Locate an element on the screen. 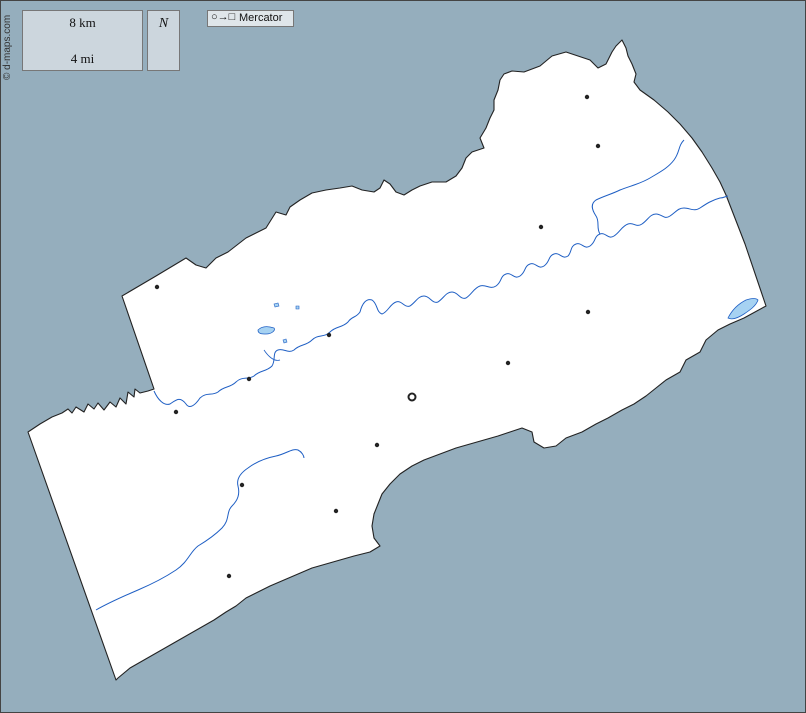 The height and width of the screenshot is (713, 806). scale-km-label: 8 km is located at coordinates (82, 22).